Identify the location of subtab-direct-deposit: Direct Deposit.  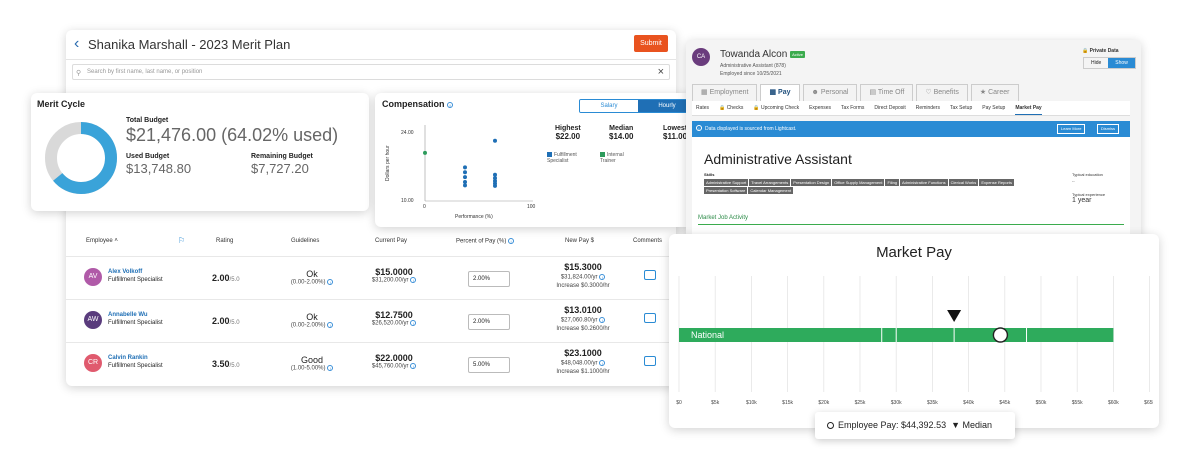
(889, 108).